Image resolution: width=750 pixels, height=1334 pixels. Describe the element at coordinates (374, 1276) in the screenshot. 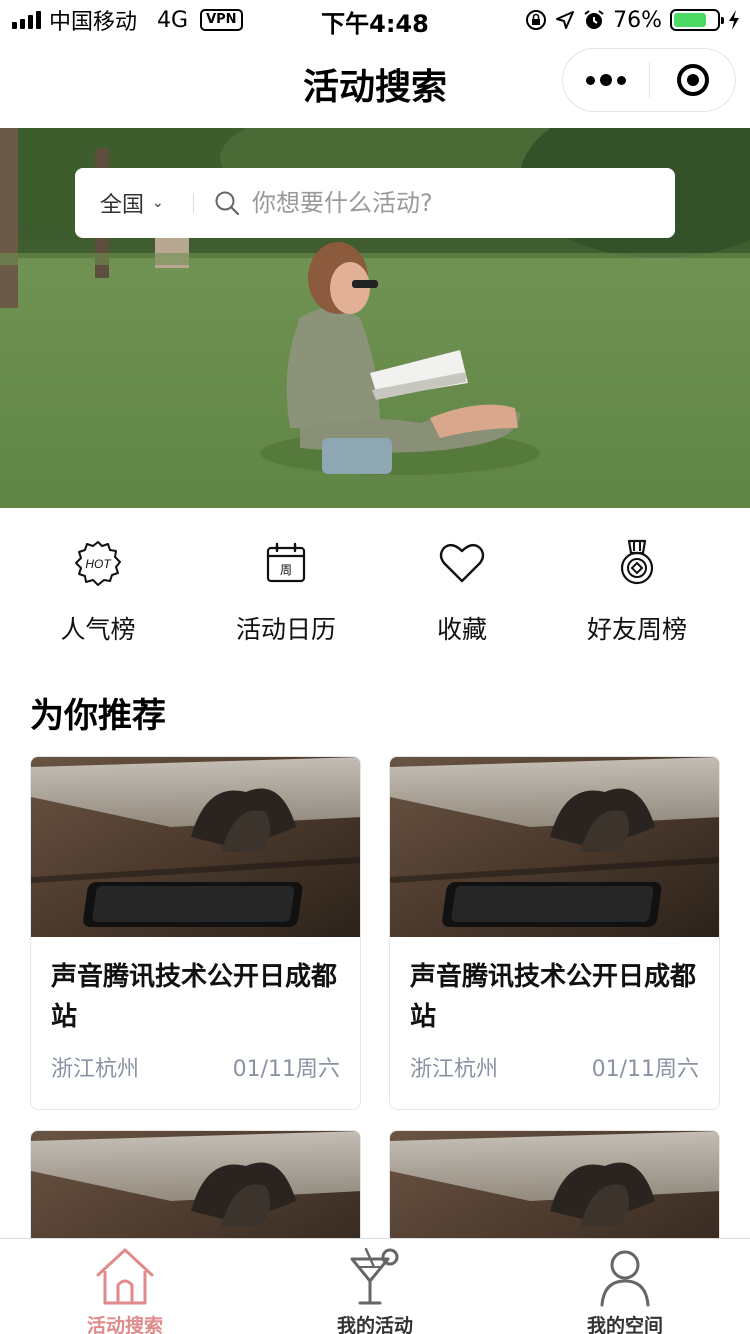

I see `cocktail-icon` at that location.